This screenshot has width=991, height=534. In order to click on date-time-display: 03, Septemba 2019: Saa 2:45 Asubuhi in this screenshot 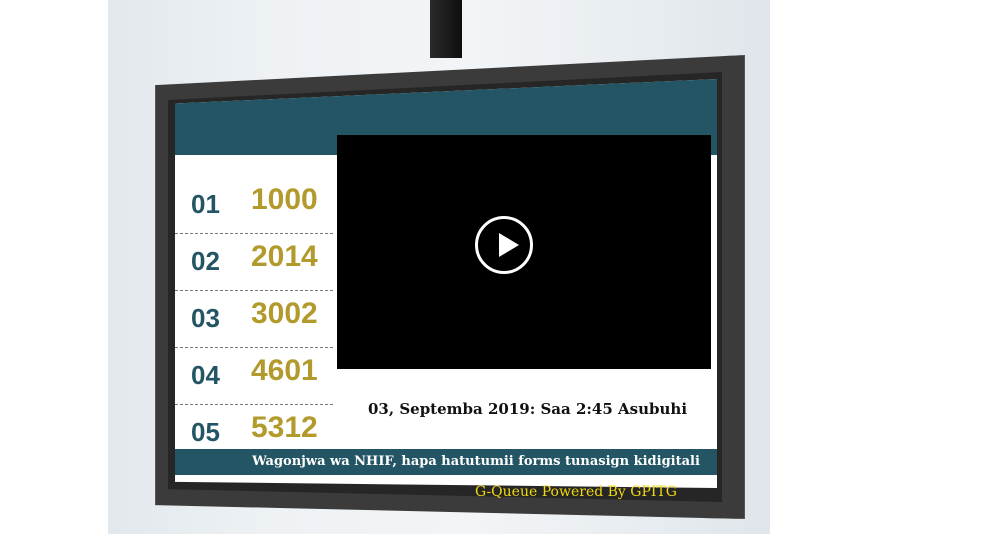, I will do `click(528, 409)`.